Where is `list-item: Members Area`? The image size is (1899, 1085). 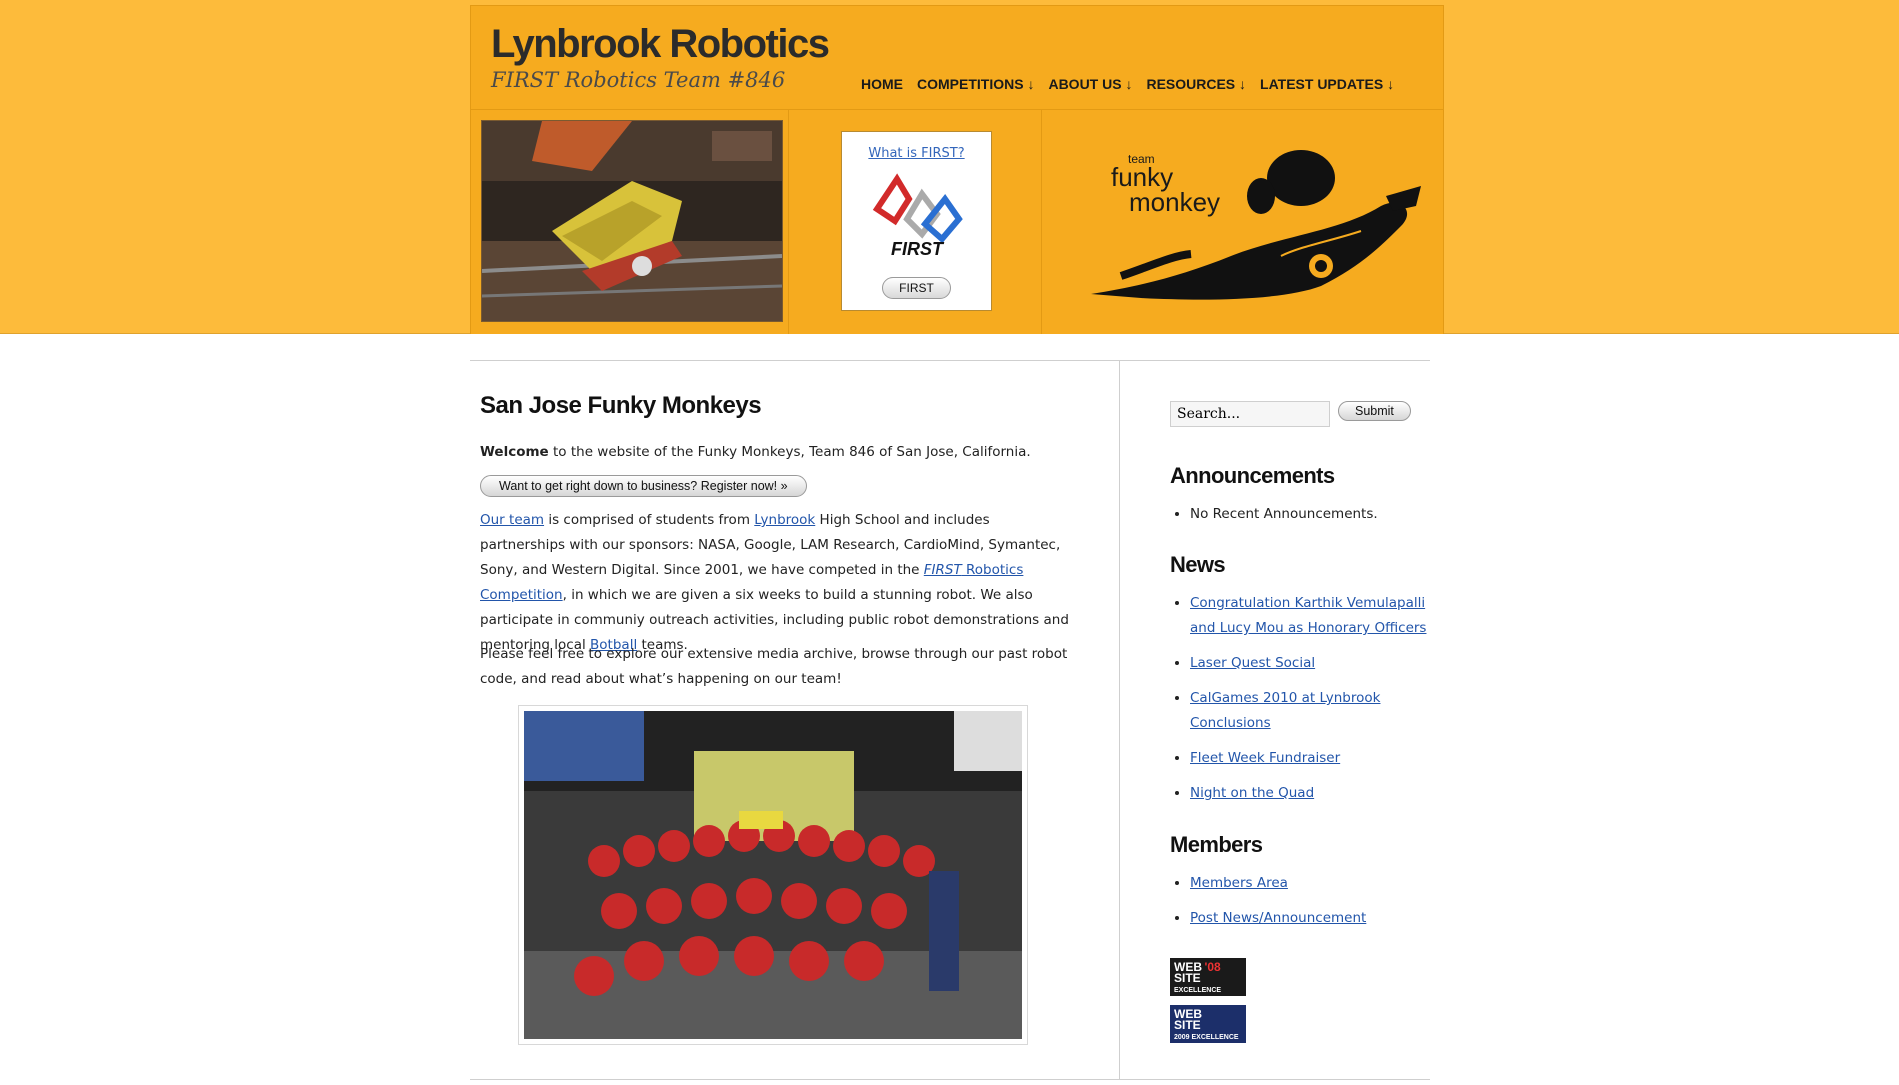 list-item: Members Area is located at coordinates (1315, 883).